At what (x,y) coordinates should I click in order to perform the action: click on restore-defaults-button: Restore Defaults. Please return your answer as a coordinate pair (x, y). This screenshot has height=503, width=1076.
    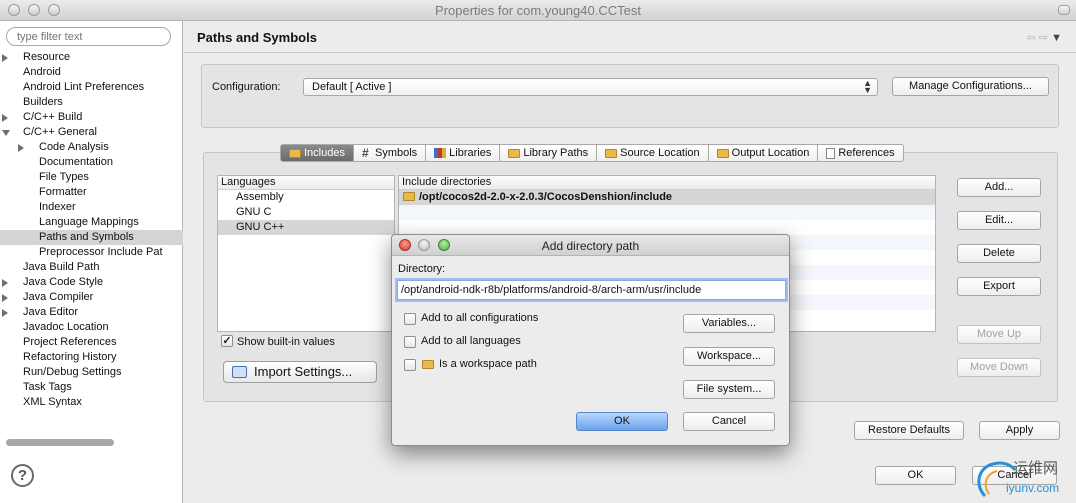
    Looking at the image, I should click on (909, 430).